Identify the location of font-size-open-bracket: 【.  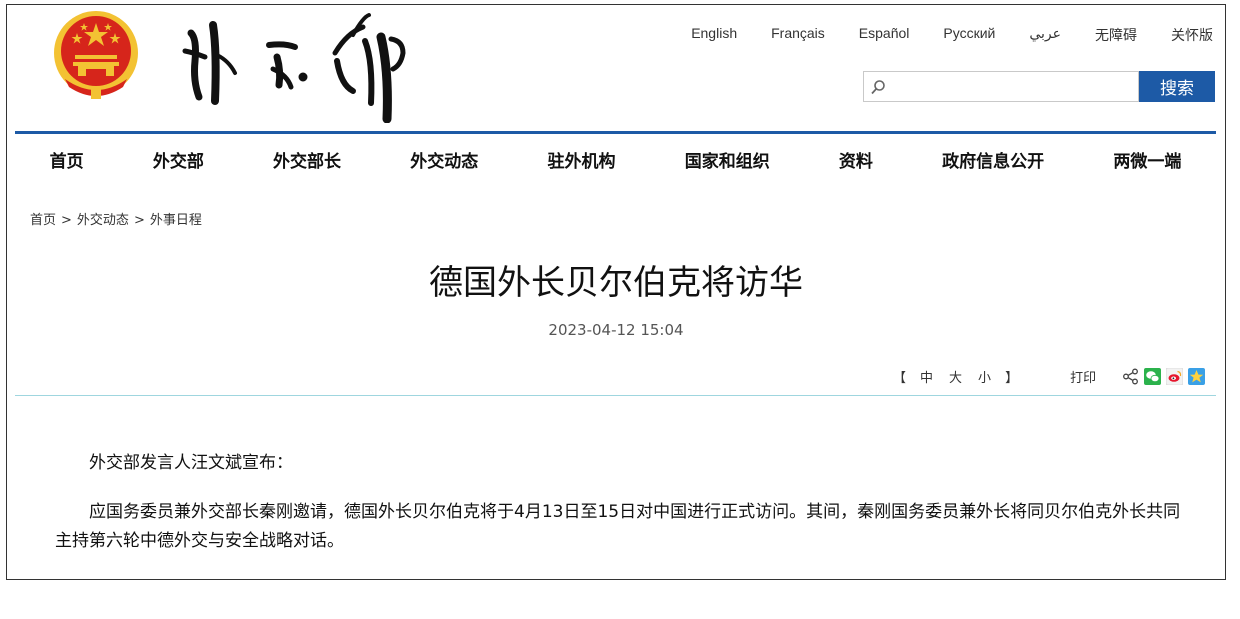
(900, 378).